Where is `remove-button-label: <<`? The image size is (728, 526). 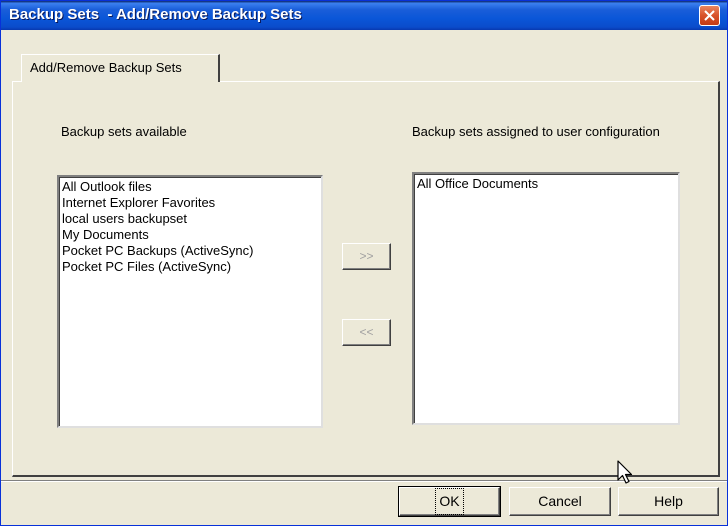 remove-button-label: << is located at coordinates (366, 332).